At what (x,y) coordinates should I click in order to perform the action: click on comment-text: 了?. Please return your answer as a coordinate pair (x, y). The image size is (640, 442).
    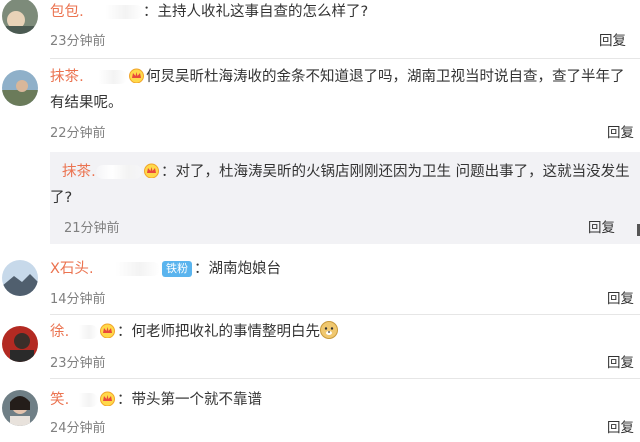
    Looking at the image, I should click on (61, 198).